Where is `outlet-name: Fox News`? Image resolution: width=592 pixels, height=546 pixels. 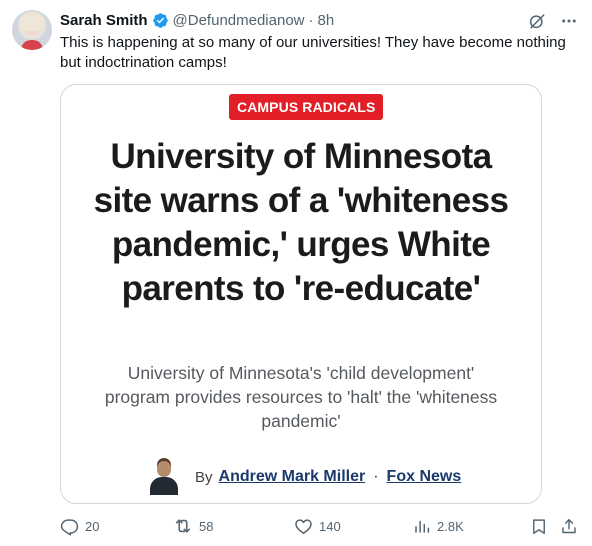 outlet-name: Fox News is located at coordinates (424, 476).